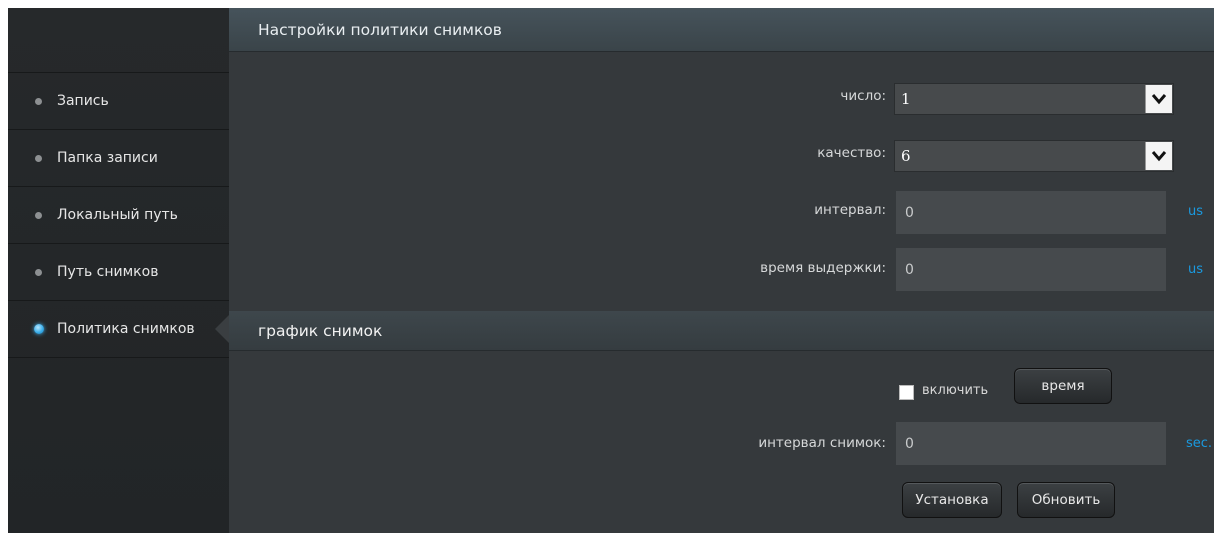  What do you see at coordinates (118, 40) in the screenshot?
I see `sidebar-top-spacer` at bounding box center [118, 40].